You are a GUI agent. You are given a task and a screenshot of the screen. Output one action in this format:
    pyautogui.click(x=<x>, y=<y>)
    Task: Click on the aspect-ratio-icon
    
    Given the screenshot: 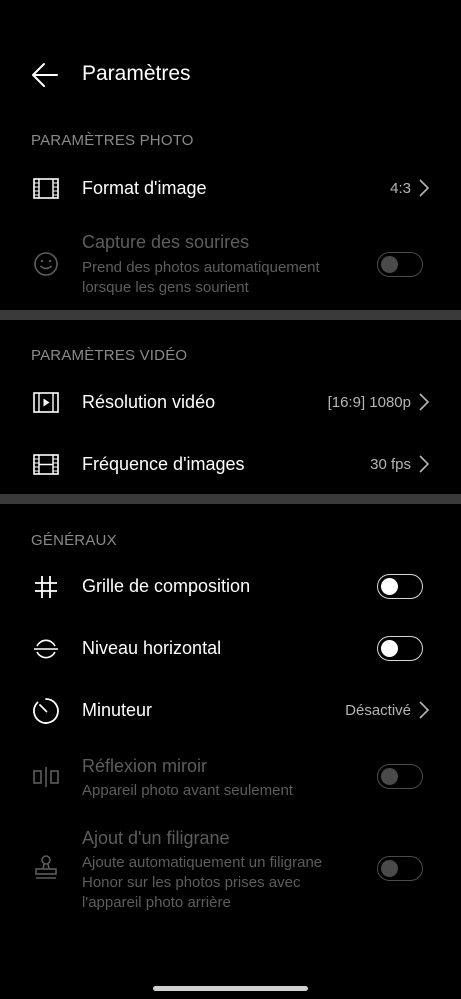 What is the action you would take?
    pyautogui.click(x=46, y=188)
    